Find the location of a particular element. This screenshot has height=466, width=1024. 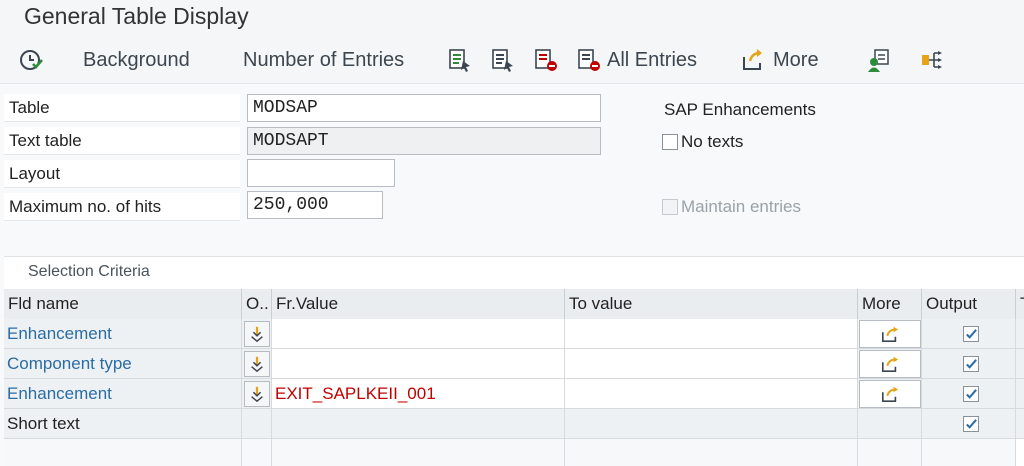

table-row-4-more-cell is located at coordinates (890, 424).